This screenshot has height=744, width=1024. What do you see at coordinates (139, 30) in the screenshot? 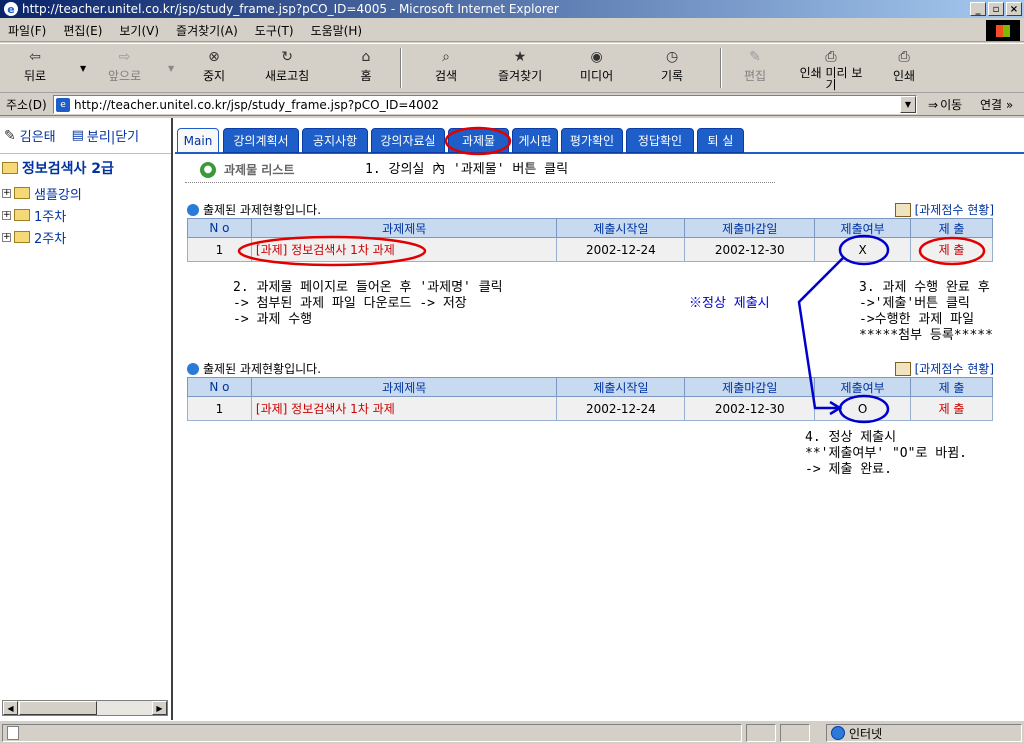
I see `menu-view: 보기(V)` at bounding box center [139, 30].